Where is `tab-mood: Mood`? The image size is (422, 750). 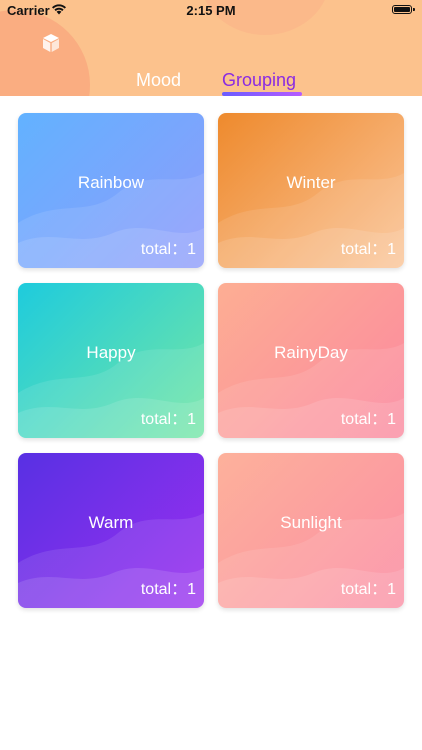 tab-mood: Mood is located at coordinates (158, 80).